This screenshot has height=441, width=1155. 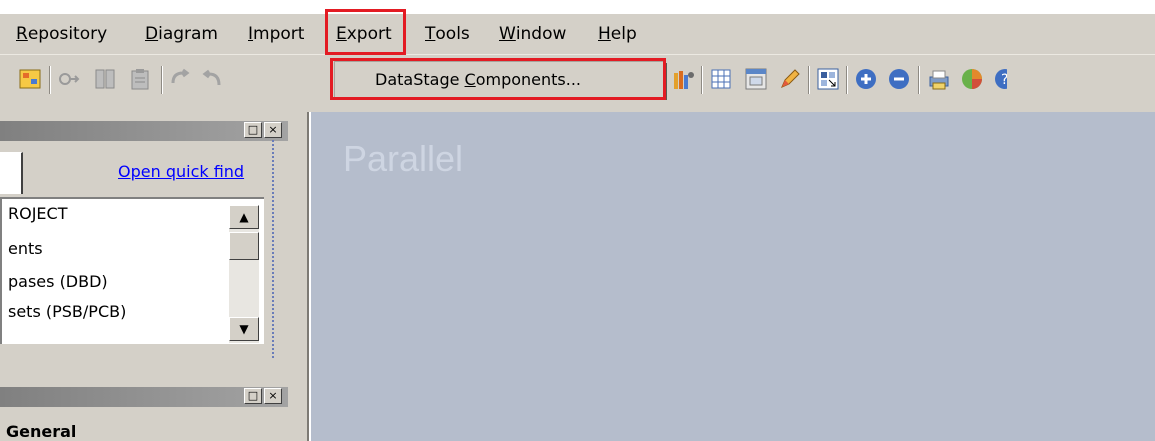 I want to click on scroll-down-icon: ▼, so click(x=244, y=329).